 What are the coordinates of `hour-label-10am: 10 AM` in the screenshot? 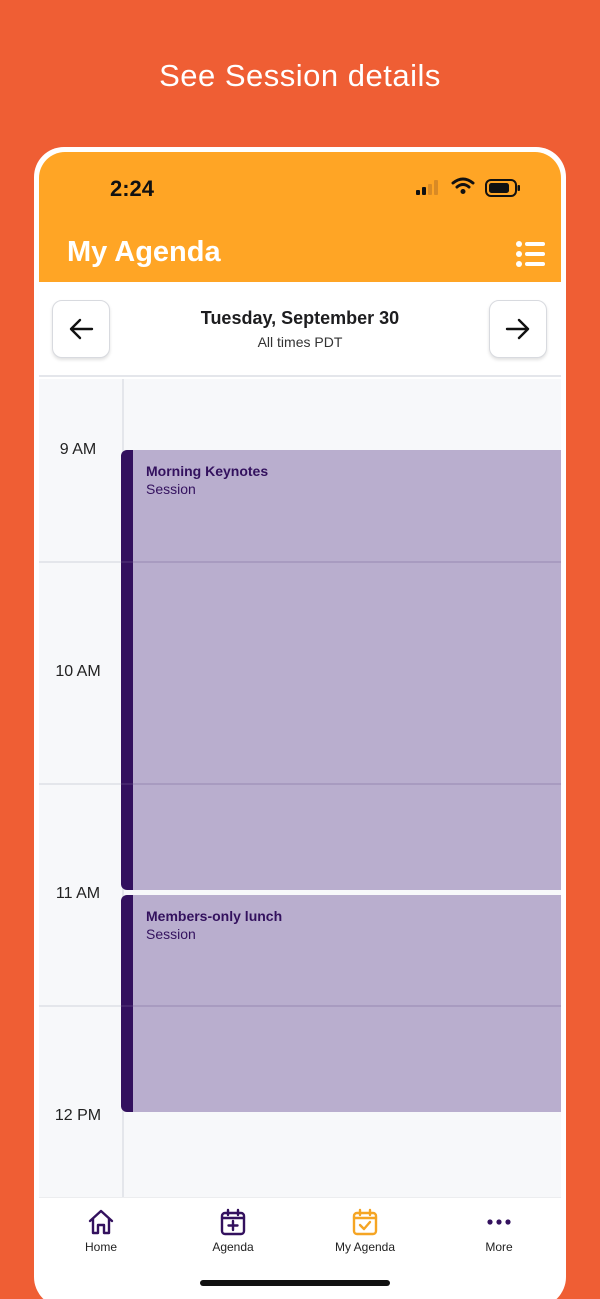 It's located at (78, 671).